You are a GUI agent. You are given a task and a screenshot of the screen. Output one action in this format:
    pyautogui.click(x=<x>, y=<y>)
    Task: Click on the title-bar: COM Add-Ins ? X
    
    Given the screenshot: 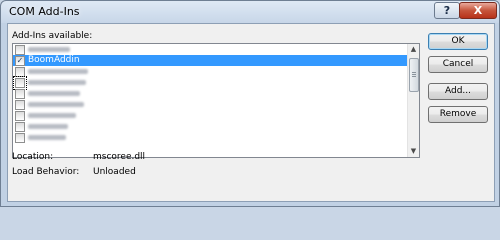 What is the action you would take?
    pyautogui.click(x=250, y=12)
    